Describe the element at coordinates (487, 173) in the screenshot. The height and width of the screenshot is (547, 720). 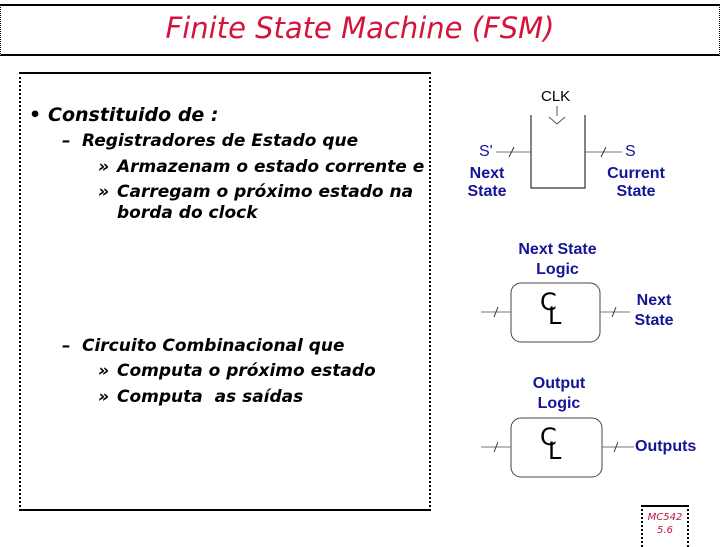
I see `next-state-label-line1: Next` at that location.